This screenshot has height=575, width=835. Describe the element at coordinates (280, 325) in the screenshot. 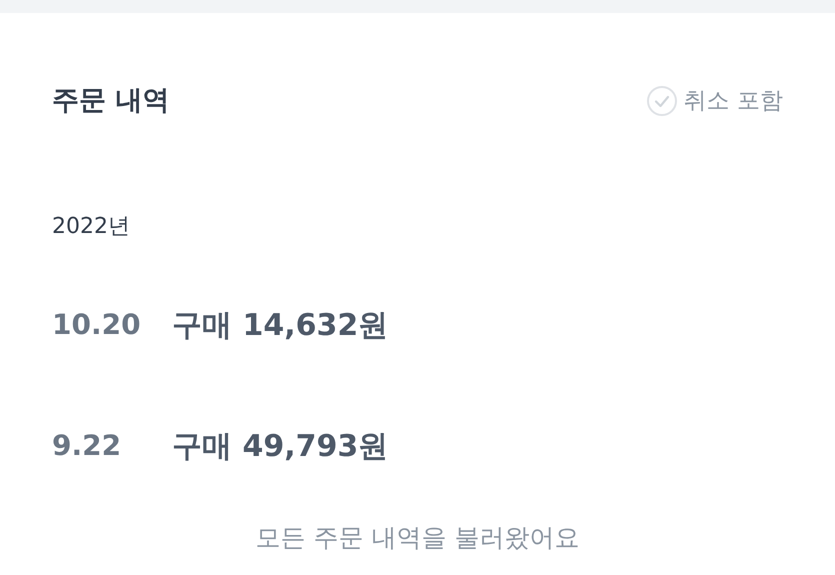

I see `order-summary: 구매 14,632원` at that location.